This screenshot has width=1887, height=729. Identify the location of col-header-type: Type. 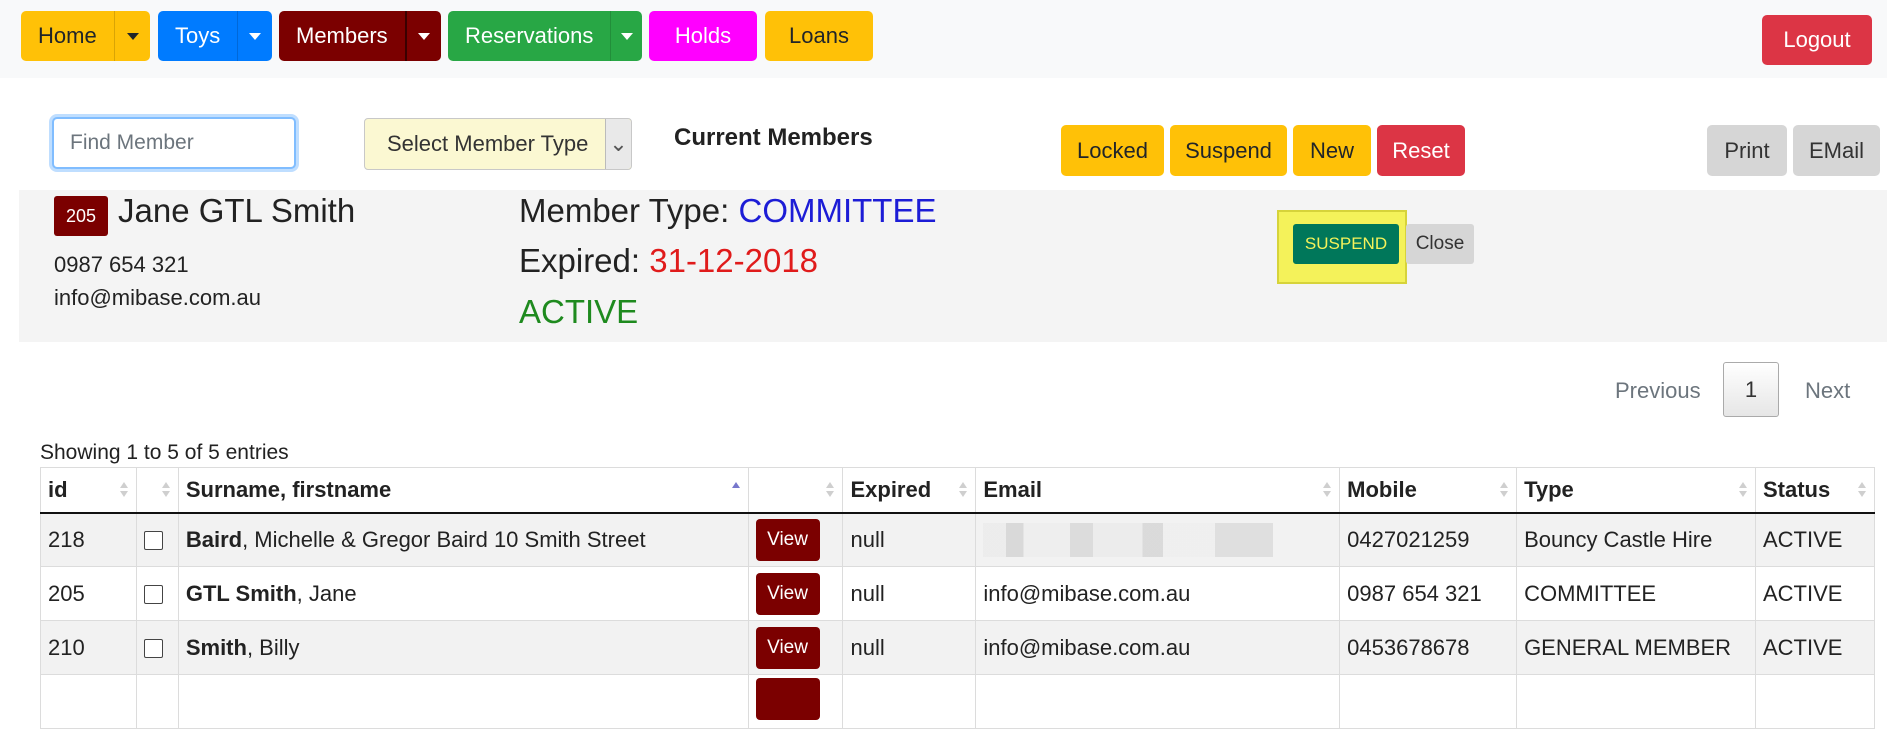
(1636, 490).